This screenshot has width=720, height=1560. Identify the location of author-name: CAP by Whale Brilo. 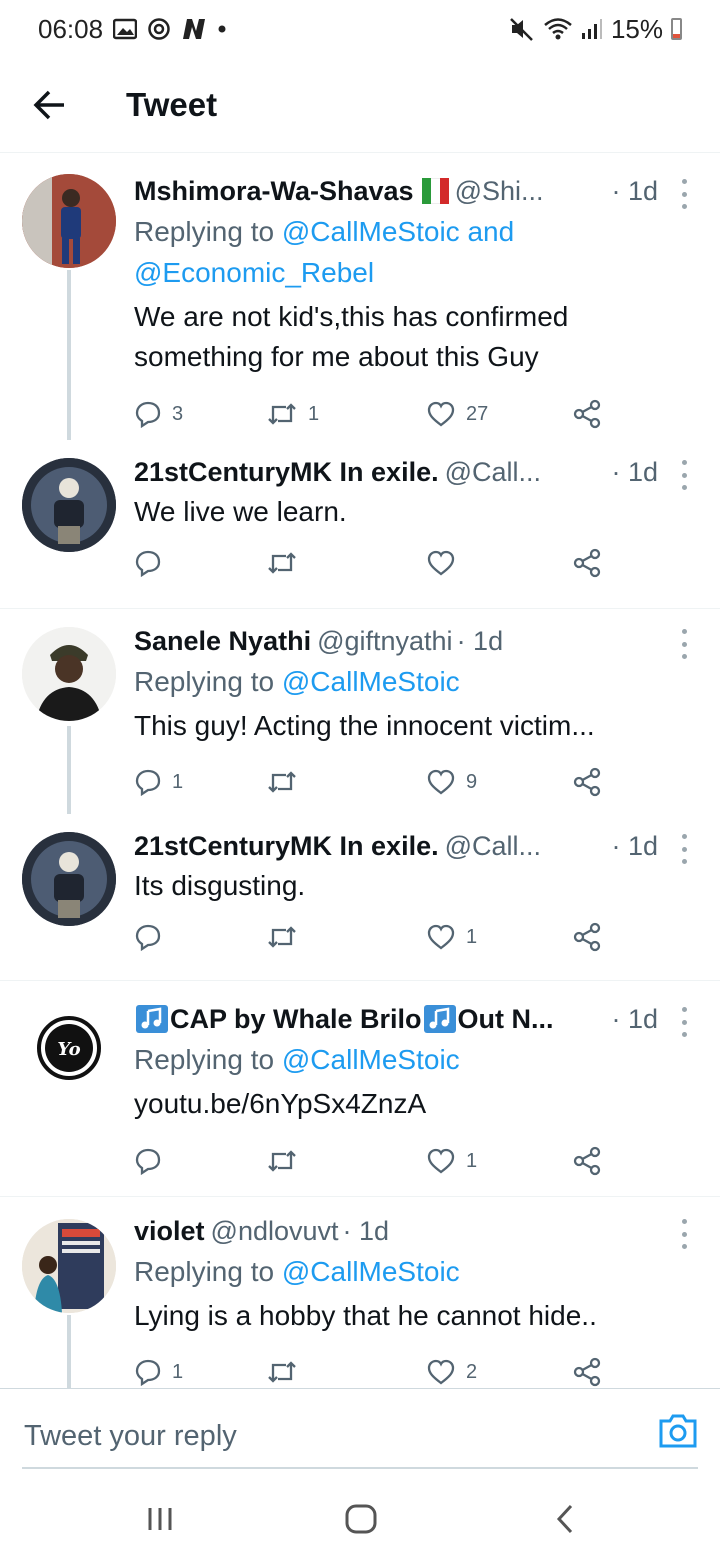
(296, 1019).